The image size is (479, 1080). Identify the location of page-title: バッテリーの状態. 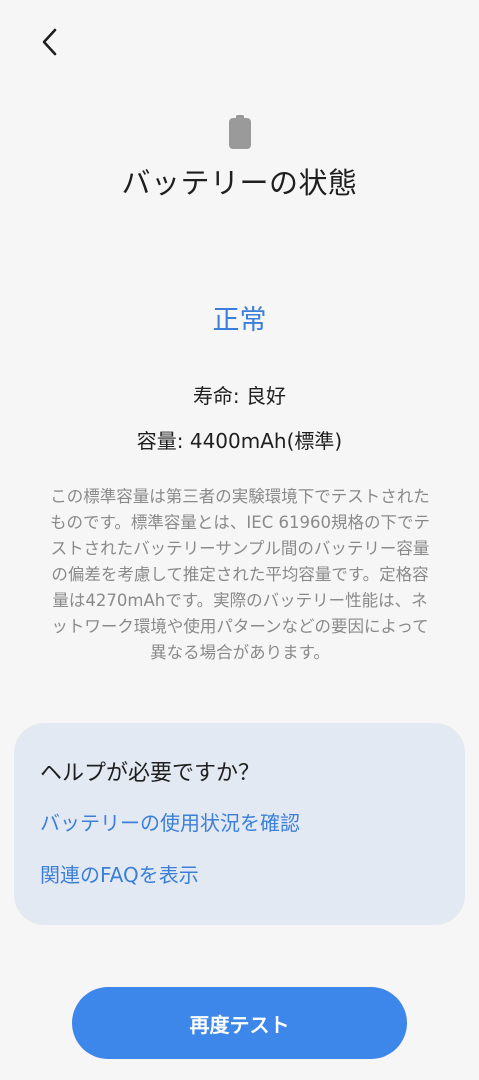
(239, 183).